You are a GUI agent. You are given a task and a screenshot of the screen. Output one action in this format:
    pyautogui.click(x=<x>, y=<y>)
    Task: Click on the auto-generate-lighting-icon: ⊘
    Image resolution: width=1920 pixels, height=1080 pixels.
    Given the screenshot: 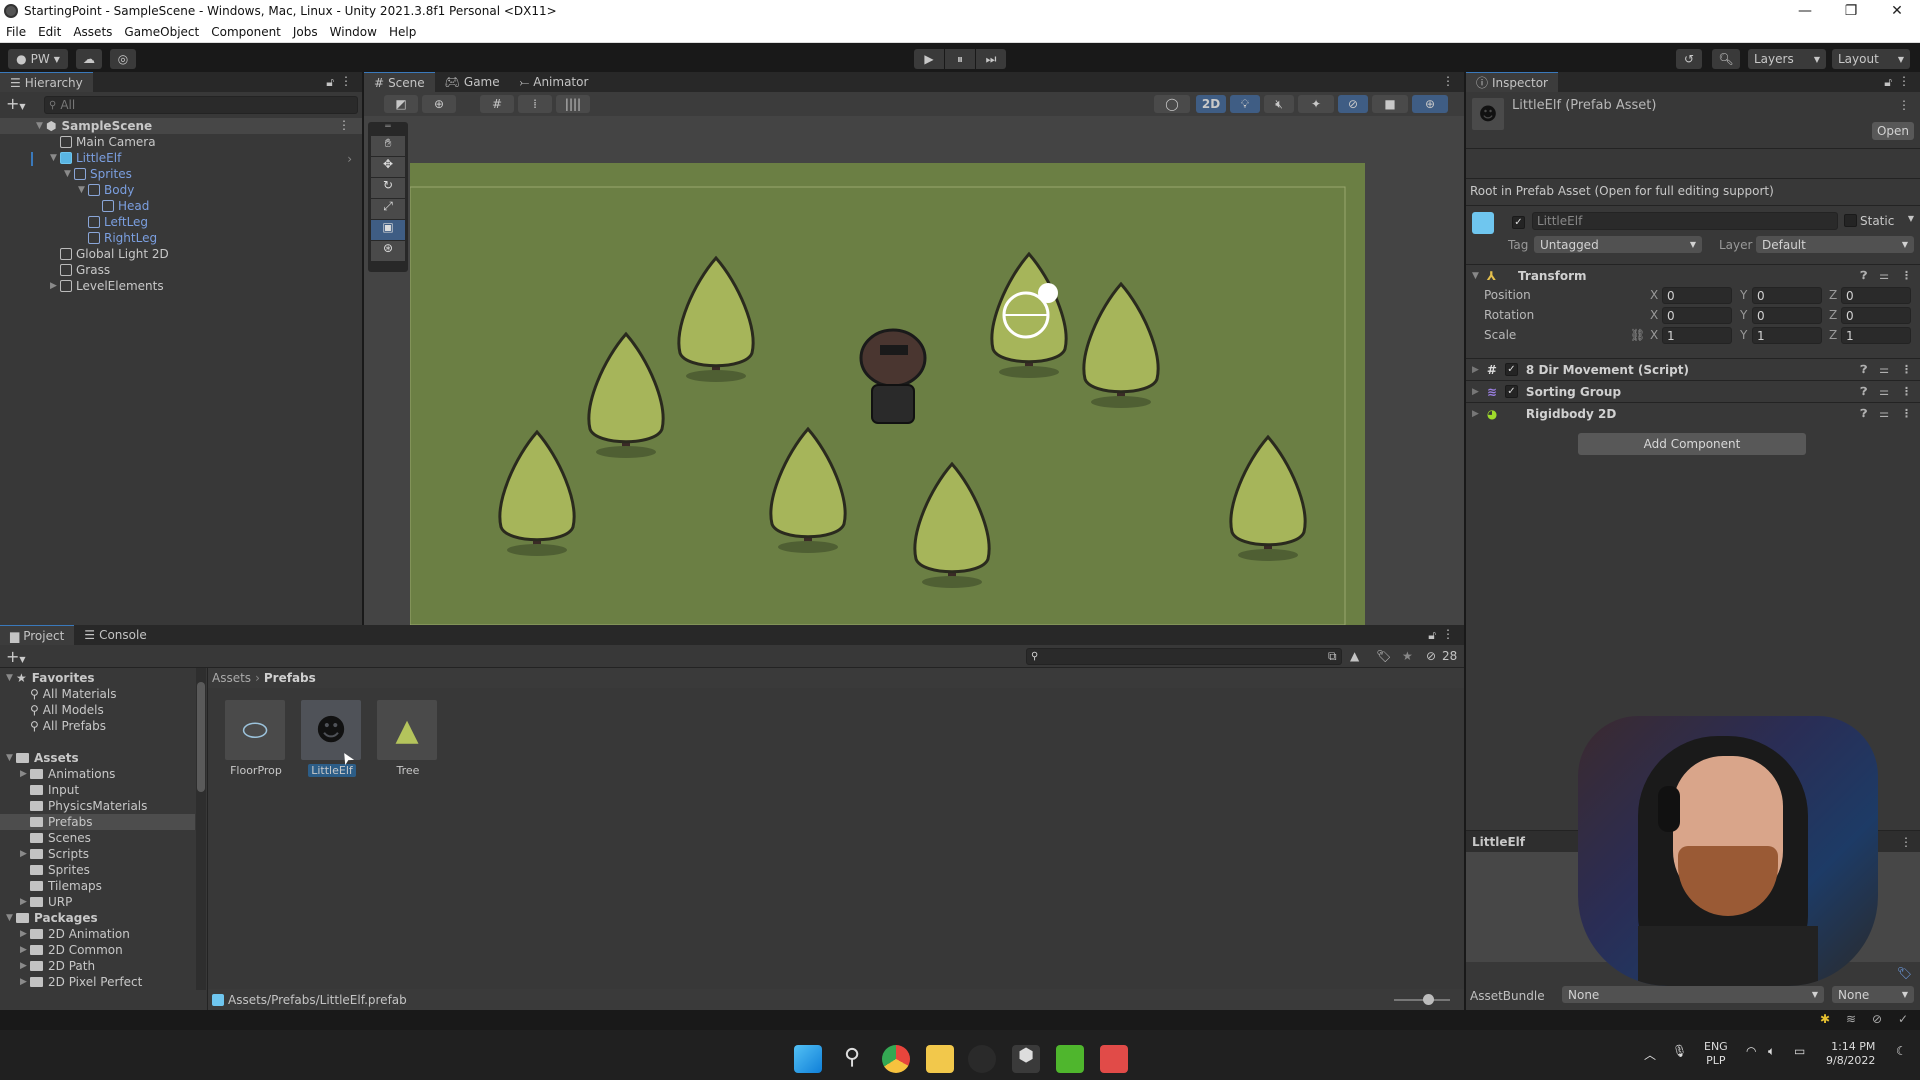 What is the action you would take?
    pyautogui.click(x=1877, y=1019)
    